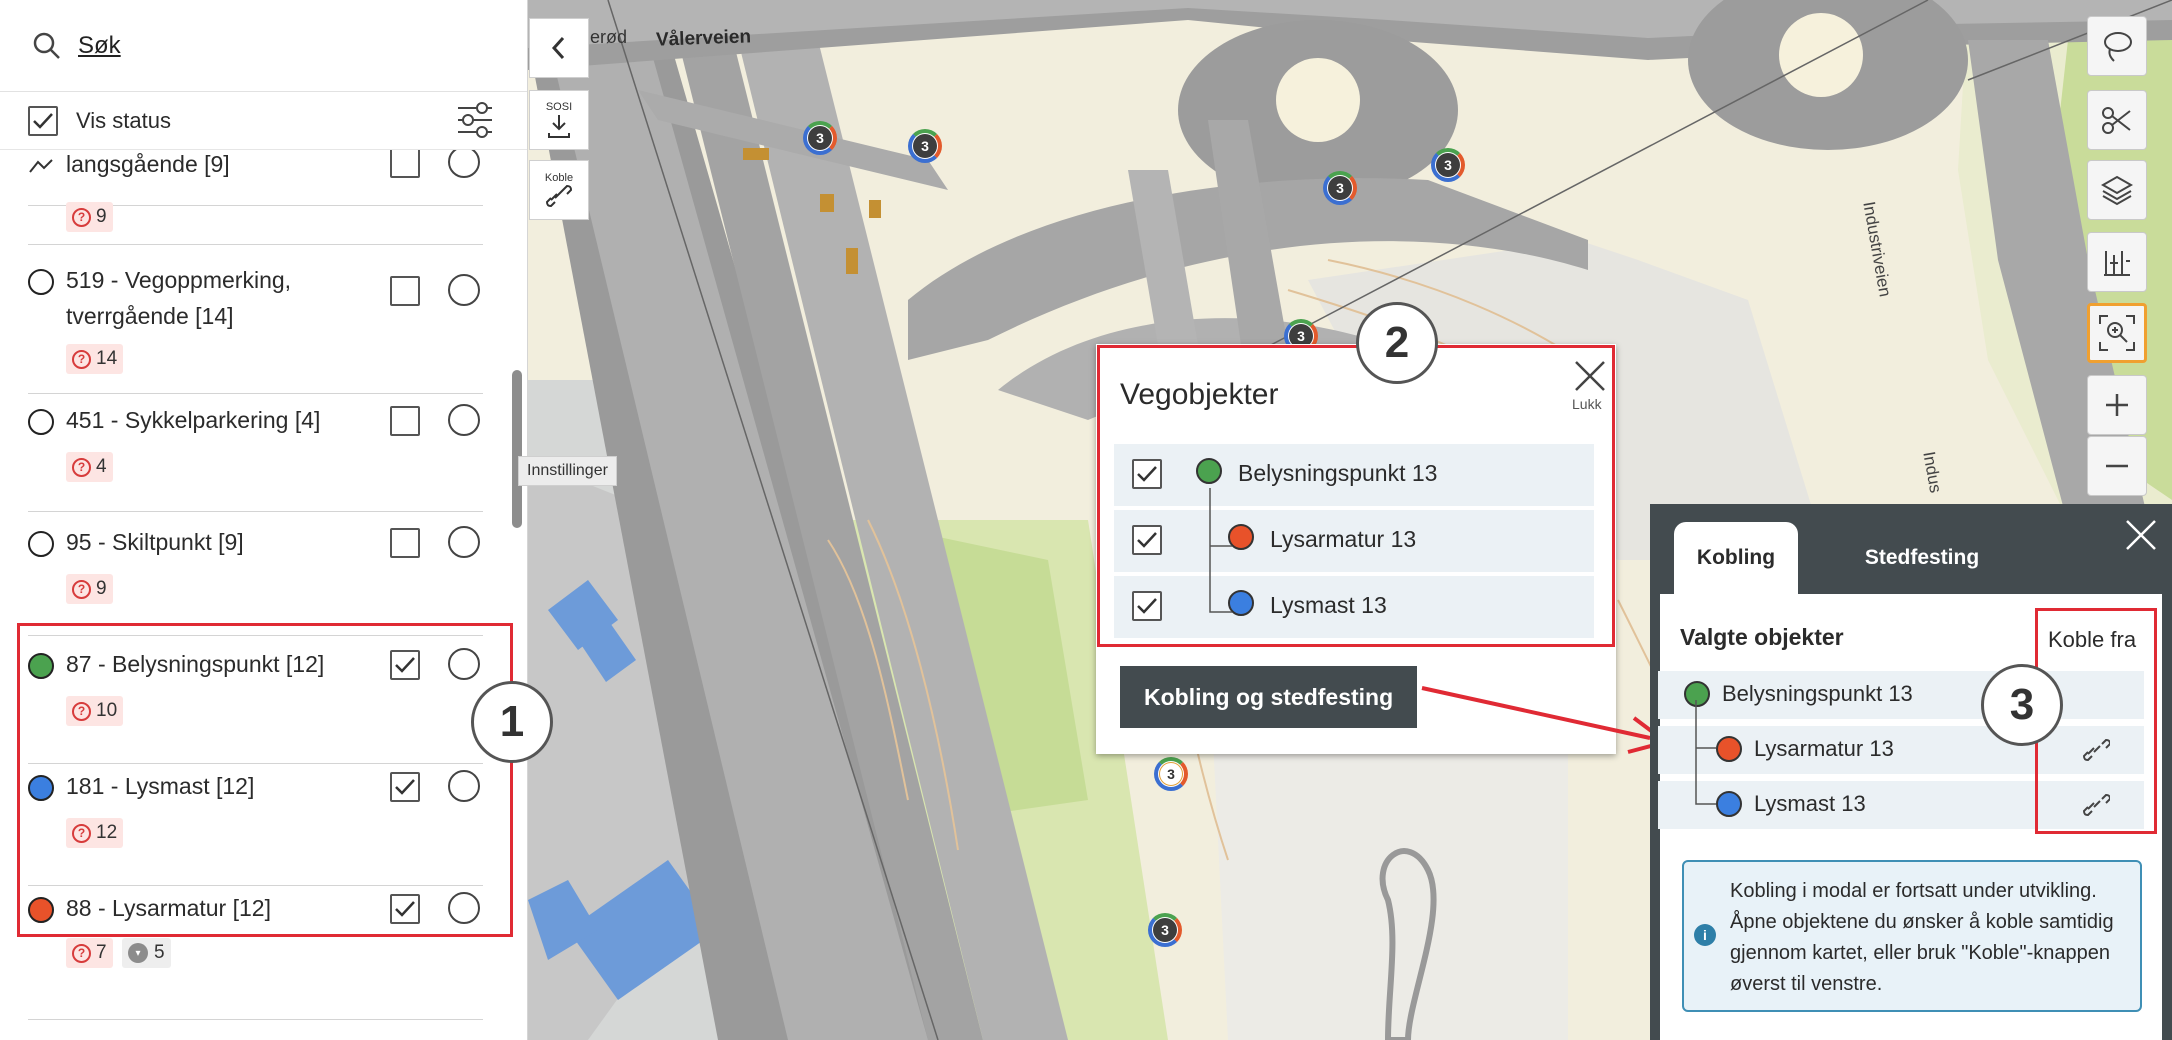 The width and height of the screenshot is (2172, 1040). Describe the element at coordinates (475, 122) in the screenshot. I see `filter-settings-button` at that location.